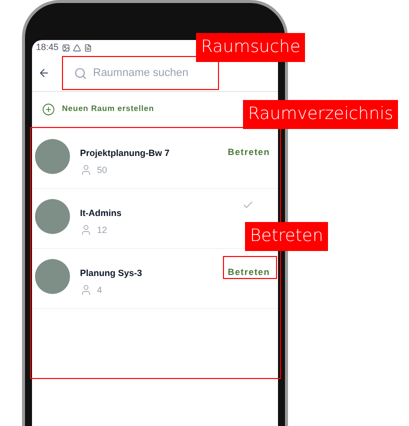  I want to click on search-icon, so click(80, 73).